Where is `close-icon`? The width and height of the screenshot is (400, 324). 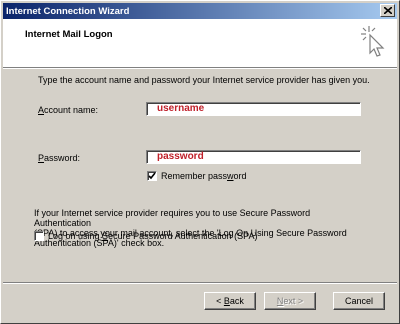
close-icon is located at coordinates (387, 10).